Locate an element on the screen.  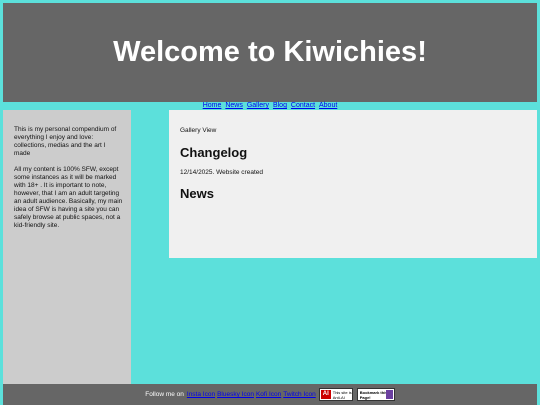
bookmark-badge: Bookmark this Page! is located at coordinates (375, 394).